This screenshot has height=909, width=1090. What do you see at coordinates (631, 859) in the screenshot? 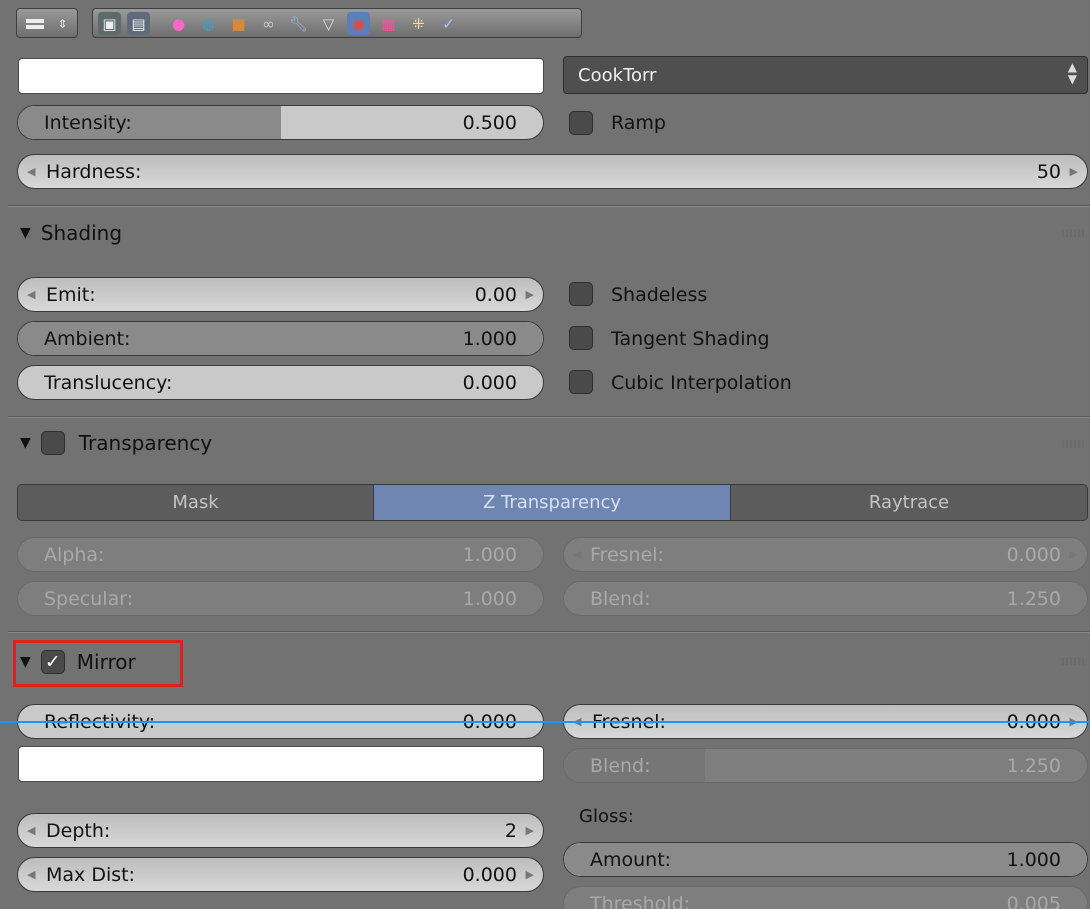
I see `gloss-amount-label: Amount:` at bounding box center [631, 859].